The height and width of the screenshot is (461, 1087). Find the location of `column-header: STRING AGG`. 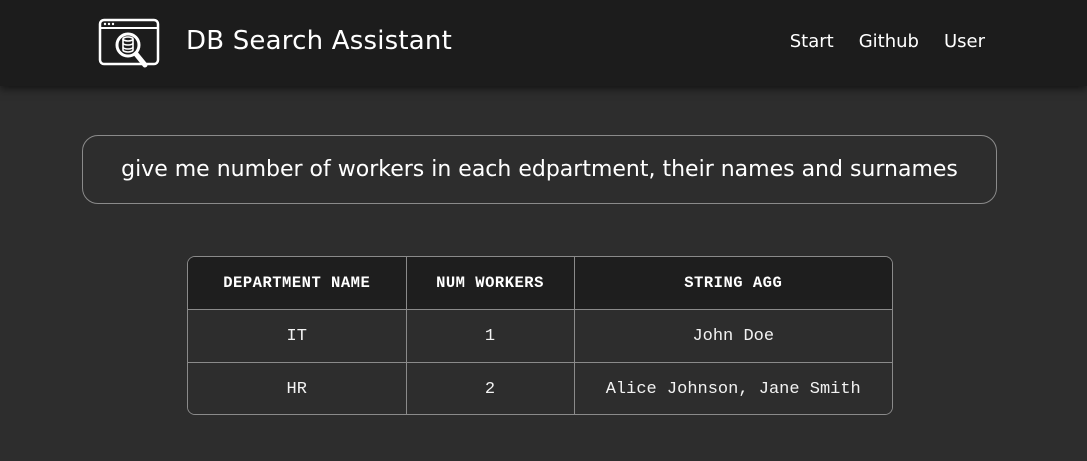

column-header: STRING AGG is located at coordinates (732, 283).